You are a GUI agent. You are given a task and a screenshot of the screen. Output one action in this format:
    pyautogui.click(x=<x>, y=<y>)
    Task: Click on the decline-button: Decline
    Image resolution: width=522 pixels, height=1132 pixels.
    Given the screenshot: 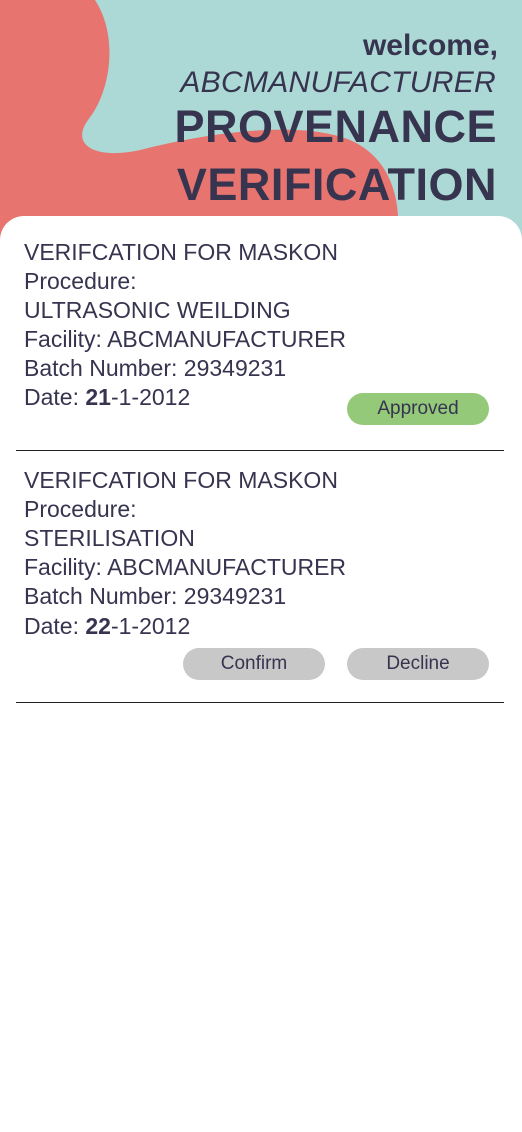 What is the action you would take?
    pyautogui.click(x=418, y=664)
    